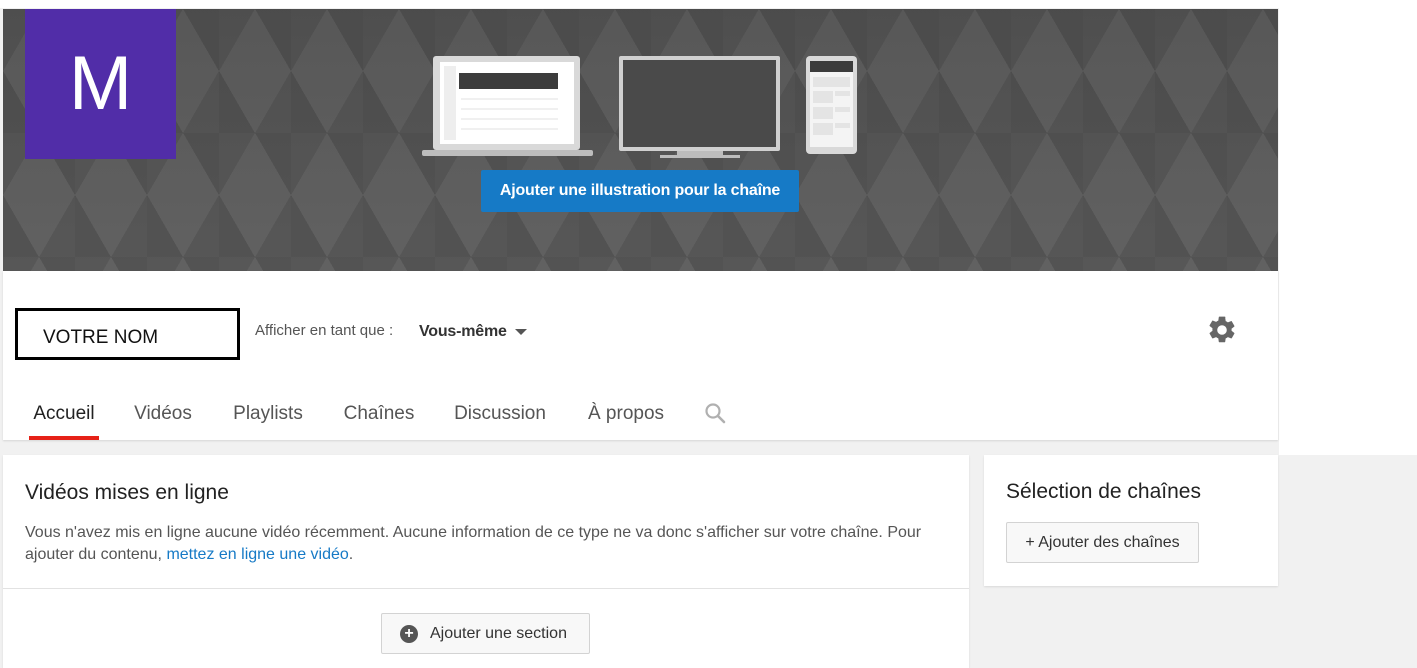 The width and height of the screenshot is (1417, 668). I want to click on channel-name: VOTRE NOM, so click(127, 334).